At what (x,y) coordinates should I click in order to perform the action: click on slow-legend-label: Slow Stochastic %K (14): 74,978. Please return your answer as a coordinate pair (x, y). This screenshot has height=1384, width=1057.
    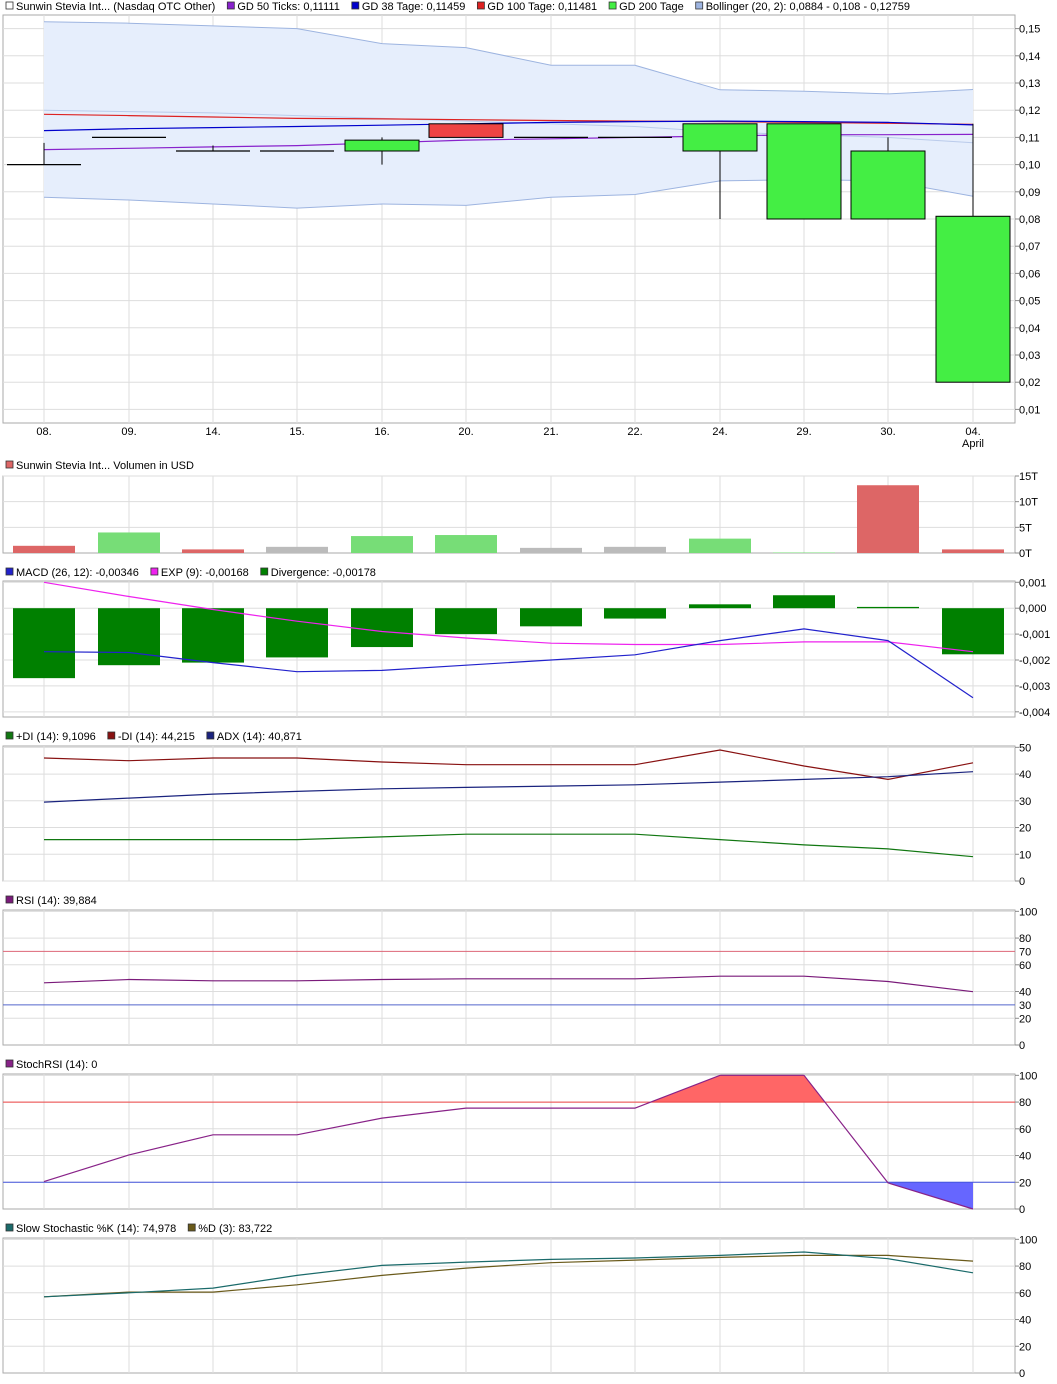
    Looking at the image, I should click on (96, 1229).